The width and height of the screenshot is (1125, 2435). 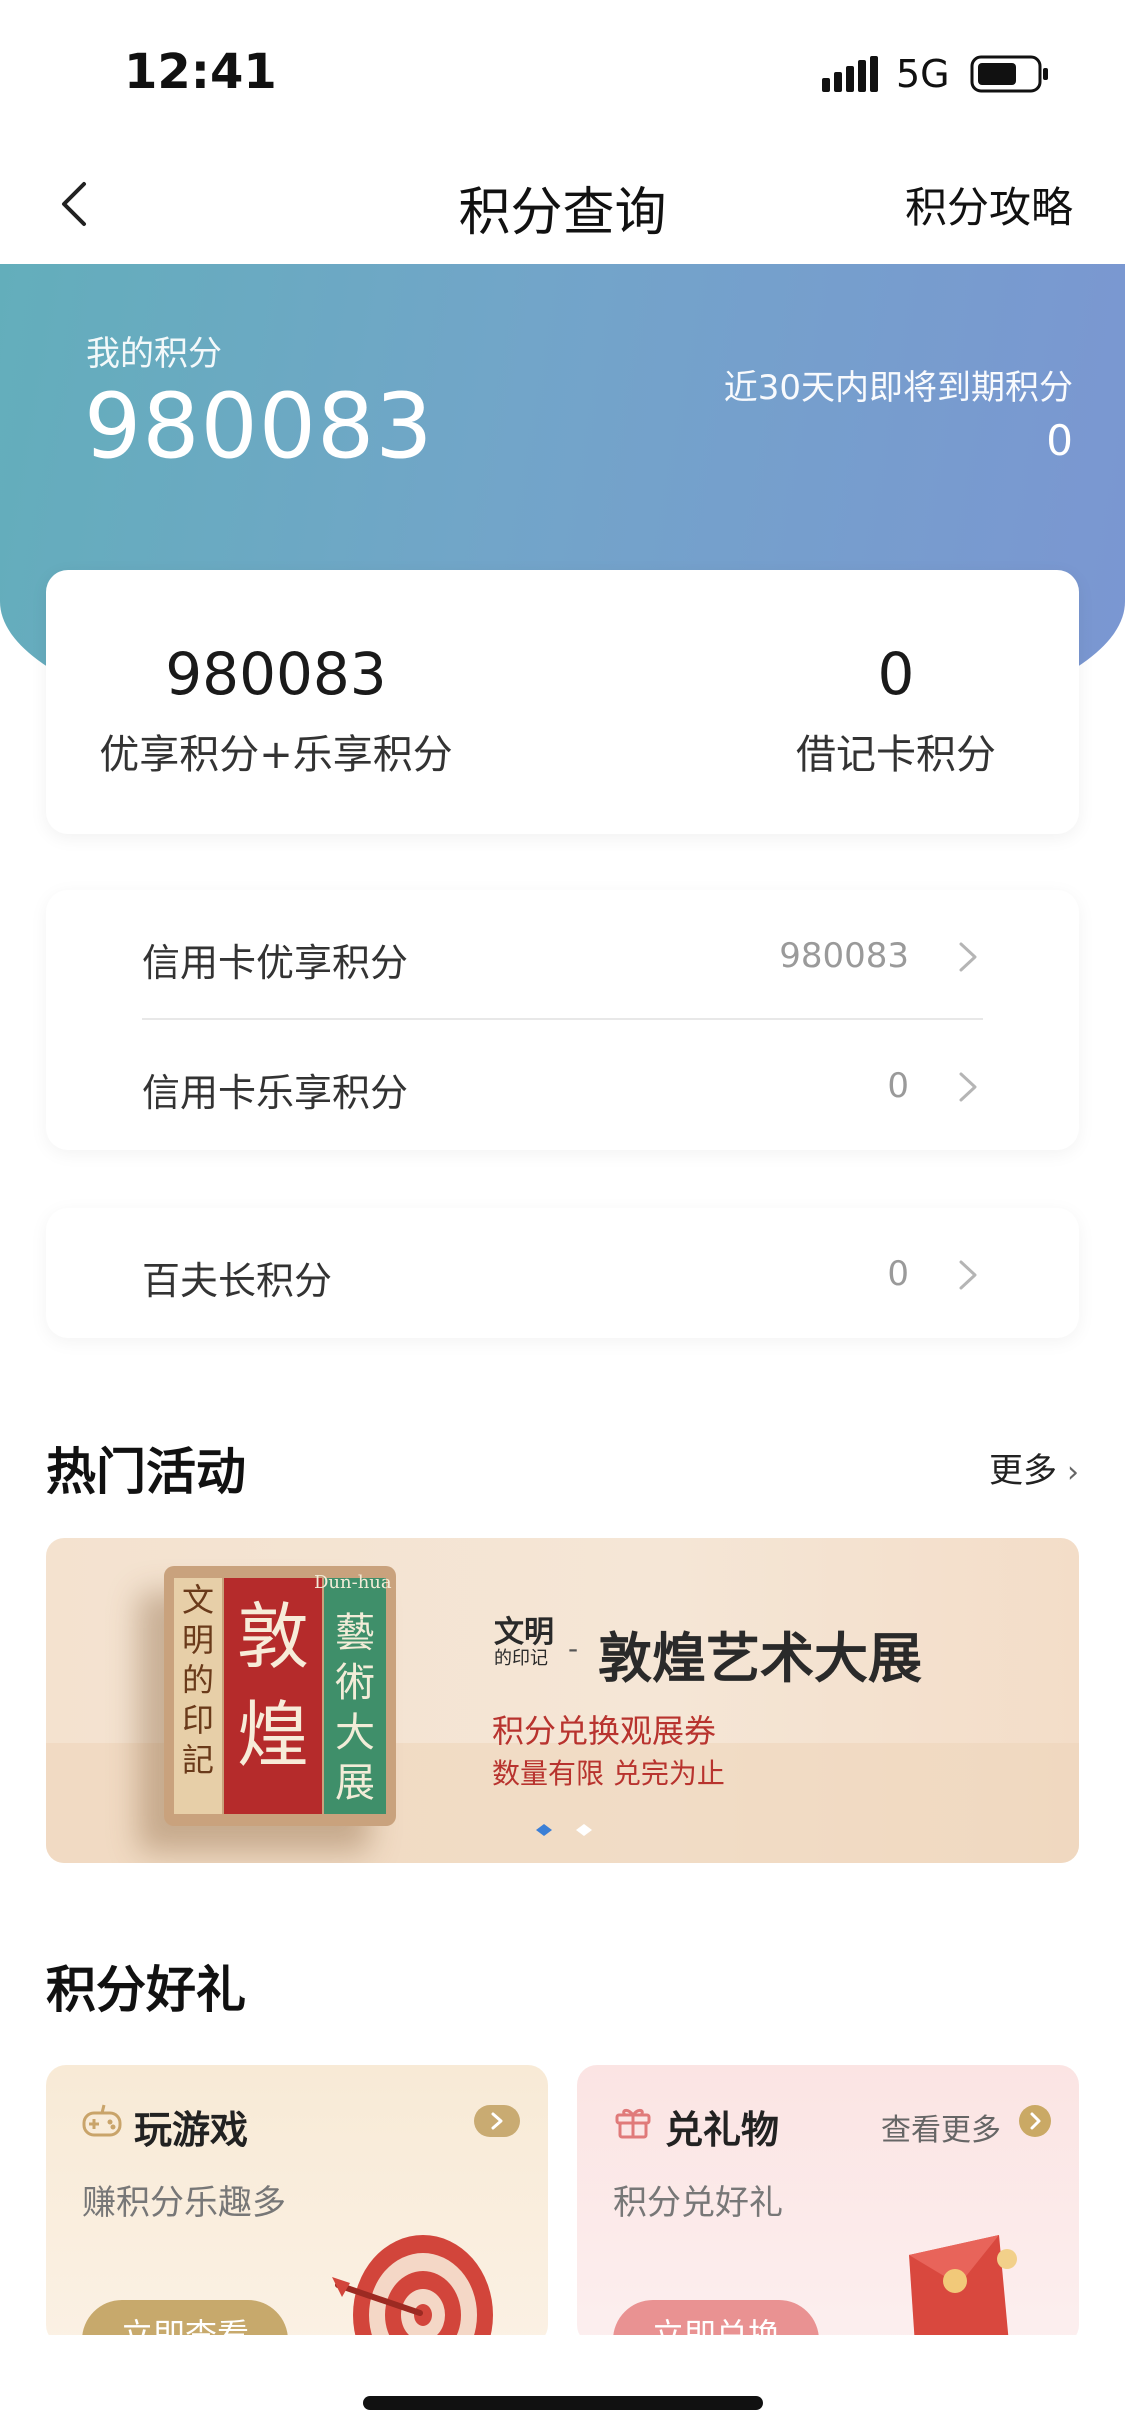 I want to click on play-game-card: 玩游戏 赚积分乐趣多 立即查看, so click(x=297, y=2205).